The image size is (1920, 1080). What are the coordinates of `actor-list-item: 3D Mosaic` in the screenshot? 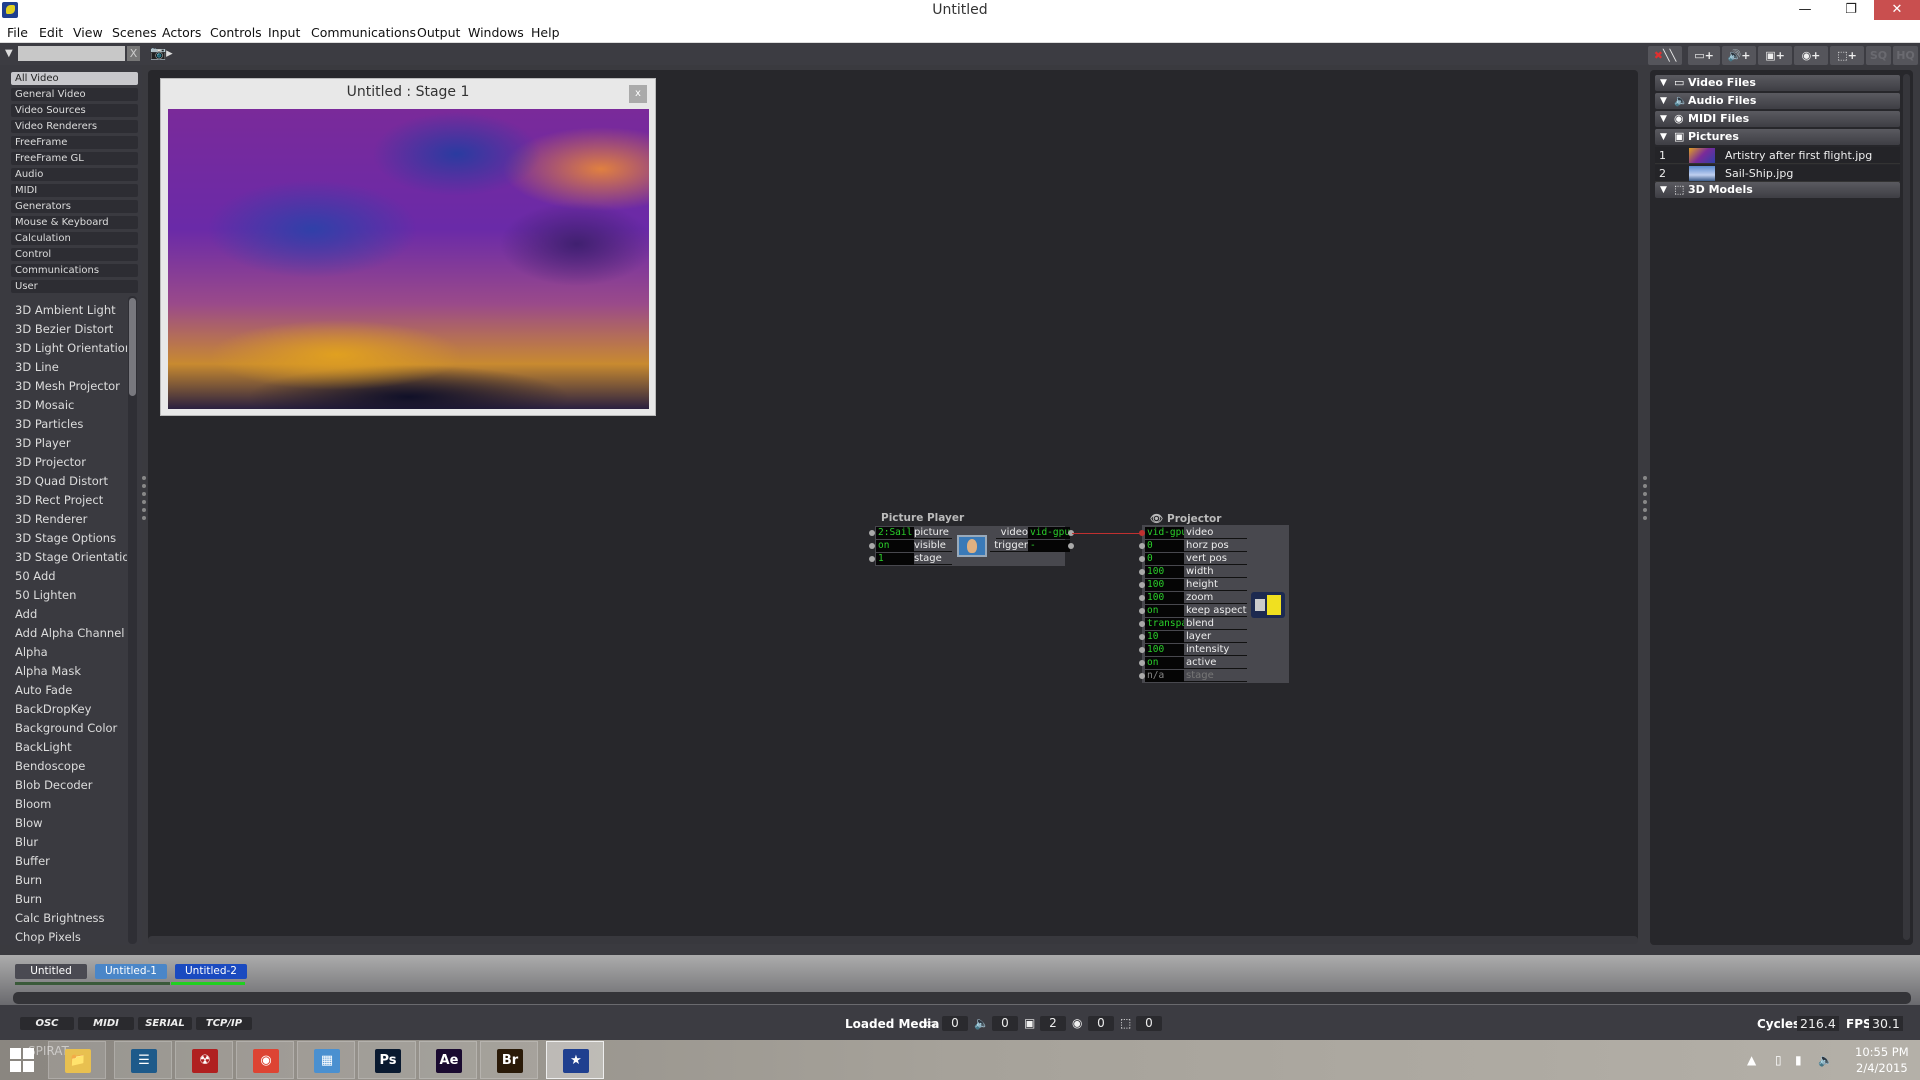 It's located at (71, 405).